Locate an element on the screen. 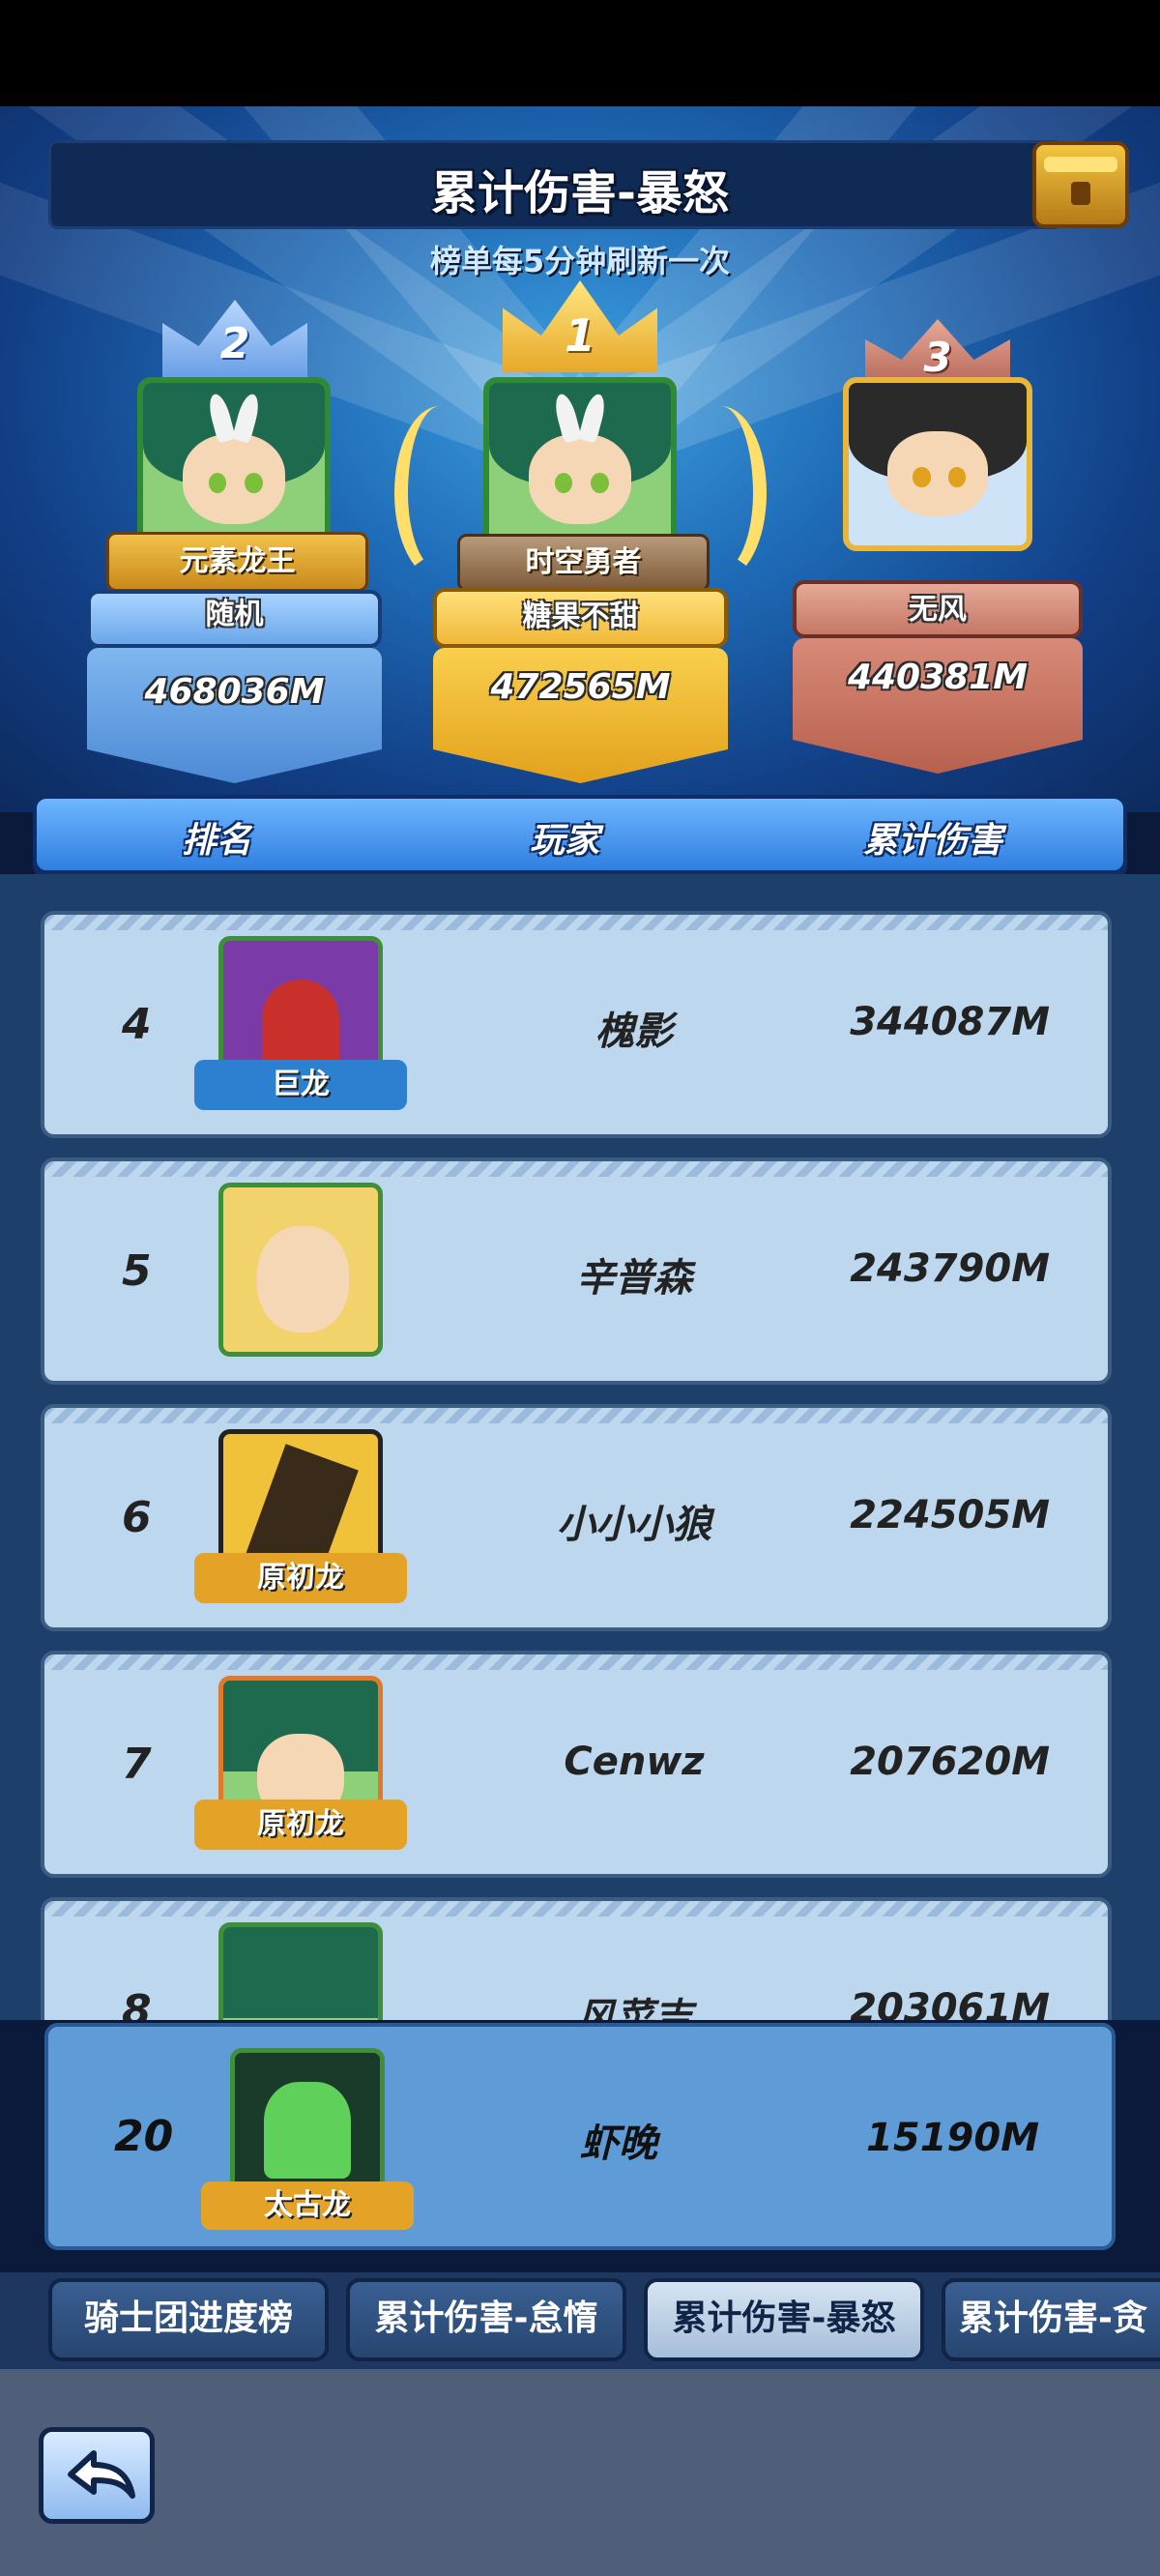  tab-greed-damage: 累计伤害-贪 is located at coordinates (1051, 2319).